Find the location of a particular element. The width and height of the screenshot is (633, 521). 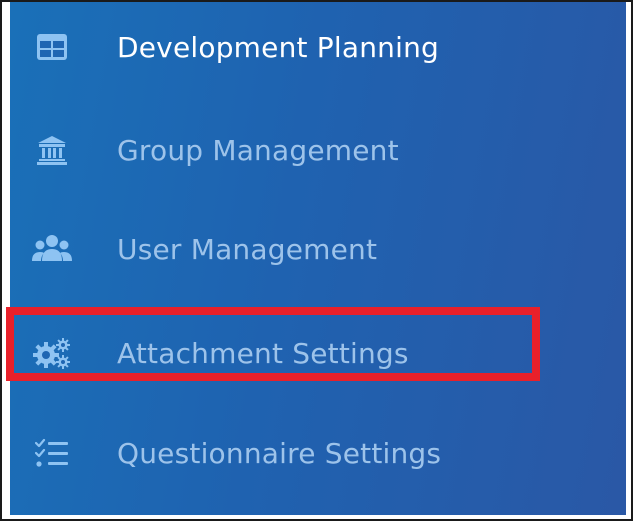

checklist-icon is located at coordinates (52, 453).